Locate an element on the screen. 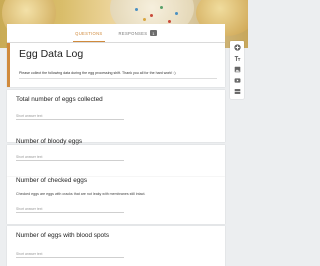 This screenshot has width=320, height=266. question-title: Number of checked eggs is located at coordinates (51, 180).